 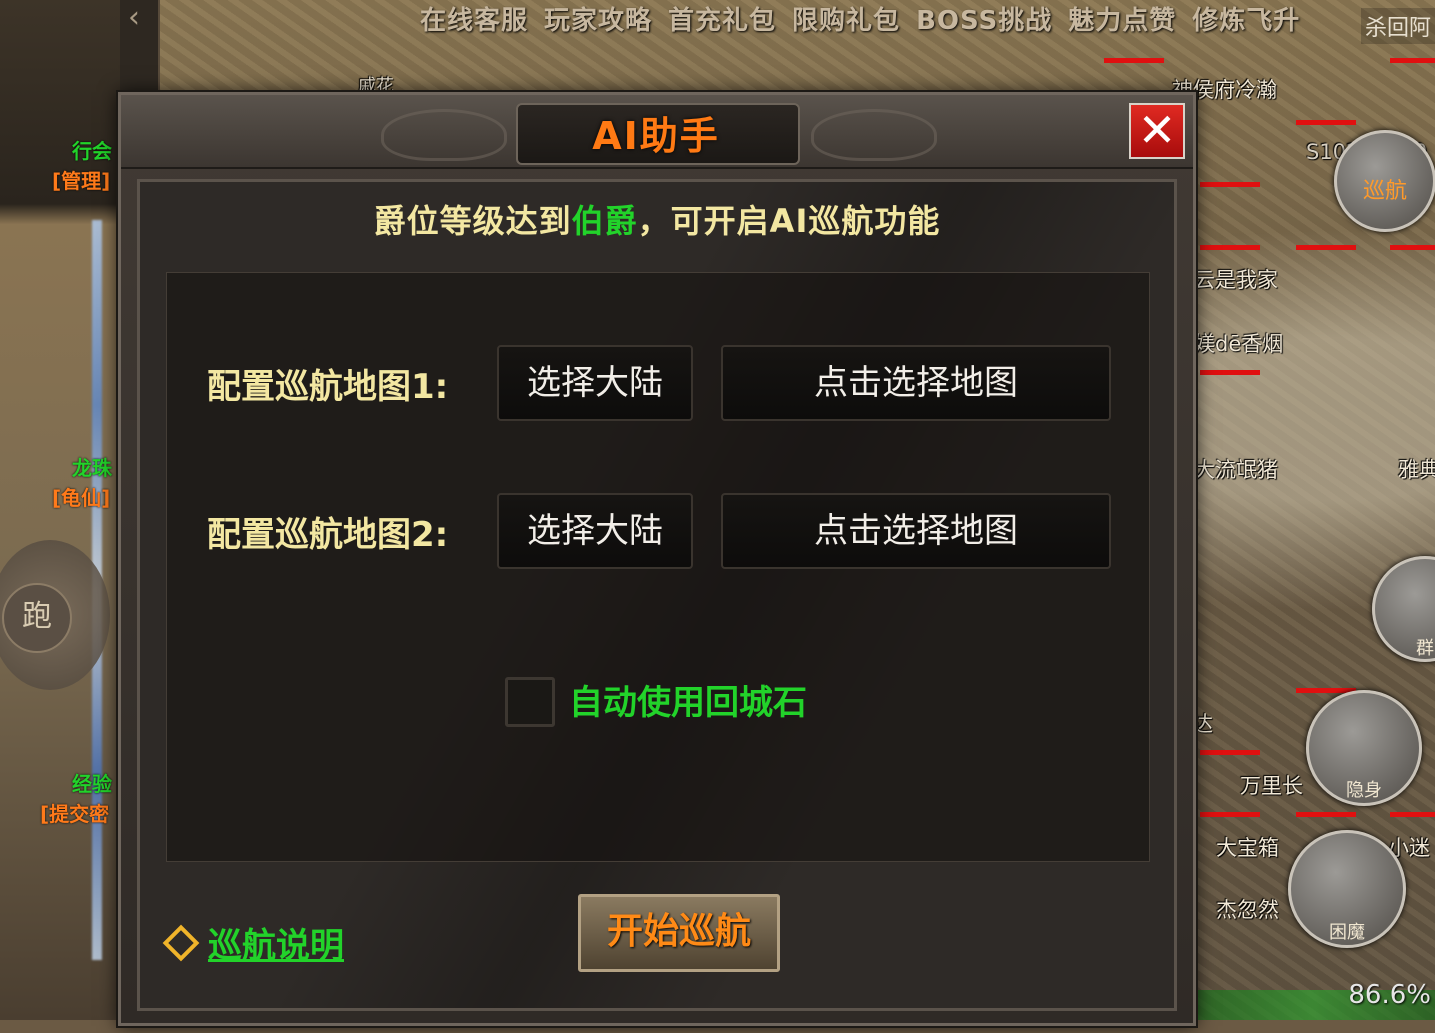 I want to click on run-button: 跑, so click(x=37, y=618).